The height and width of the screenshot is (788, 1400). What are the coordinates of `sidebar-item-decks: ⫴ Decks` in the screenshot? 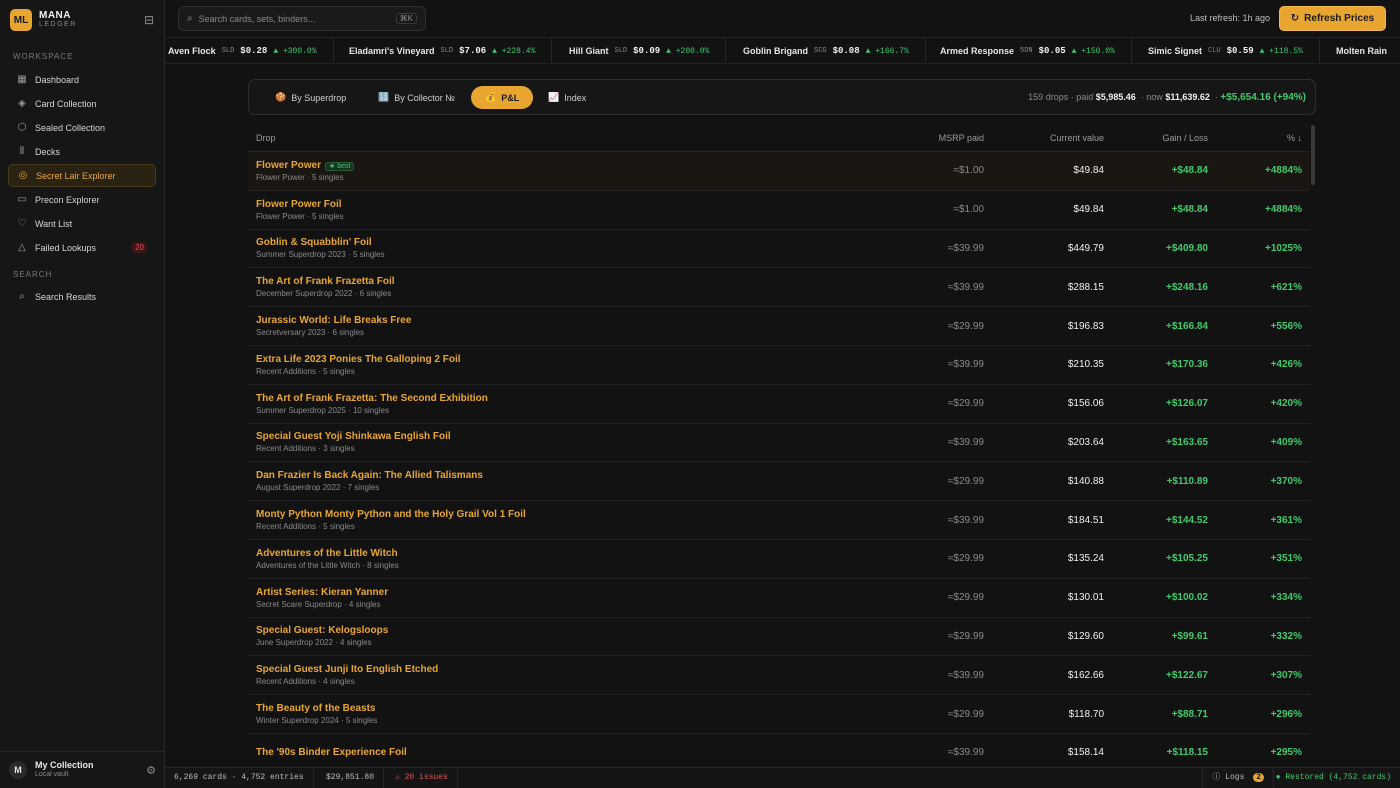 It's located at (82, 151).